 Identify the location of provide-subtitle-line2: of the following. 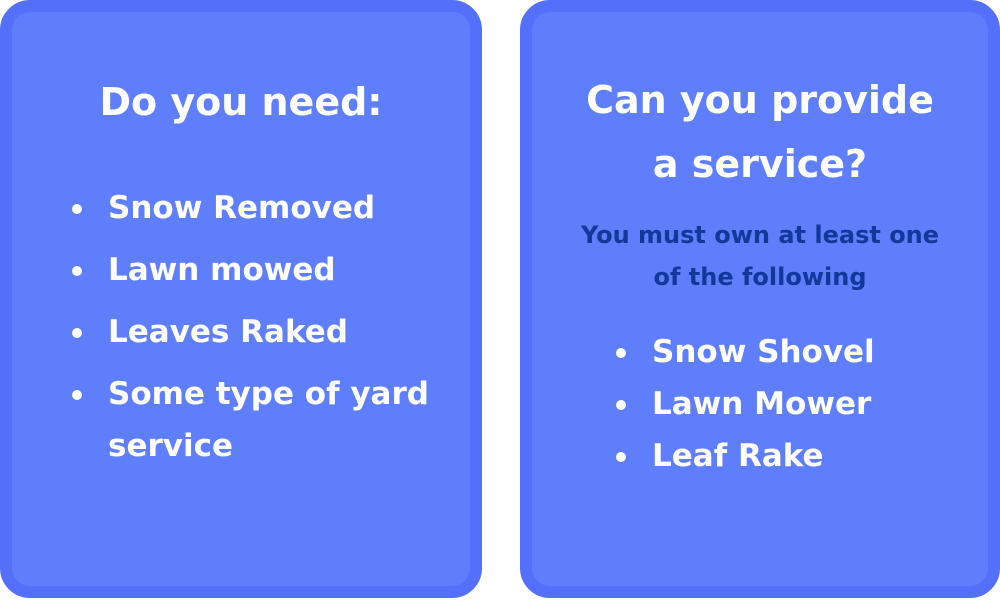
(760, 277).